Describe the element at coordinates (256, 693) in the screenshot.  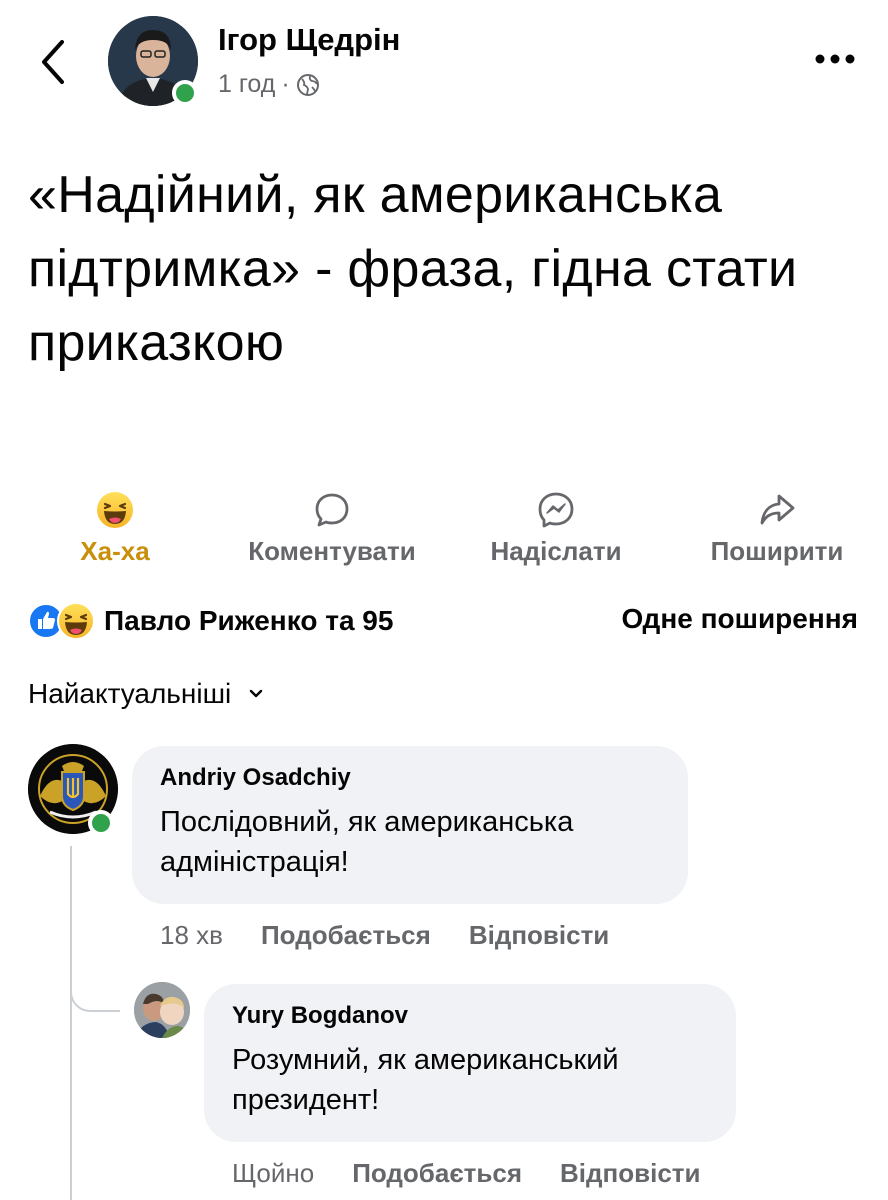
I see `chevron-down-icon` at that location.